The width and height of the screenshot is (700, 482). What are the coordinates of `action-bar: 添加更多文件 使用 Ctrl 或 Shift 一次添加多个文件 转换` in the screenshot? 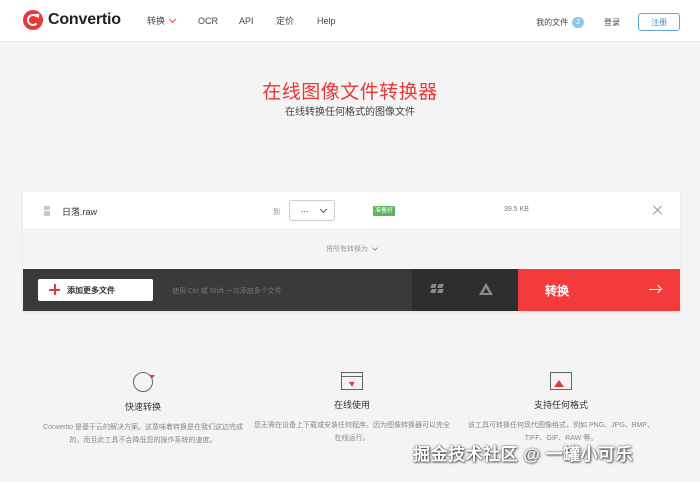 It's located at (351, 290).